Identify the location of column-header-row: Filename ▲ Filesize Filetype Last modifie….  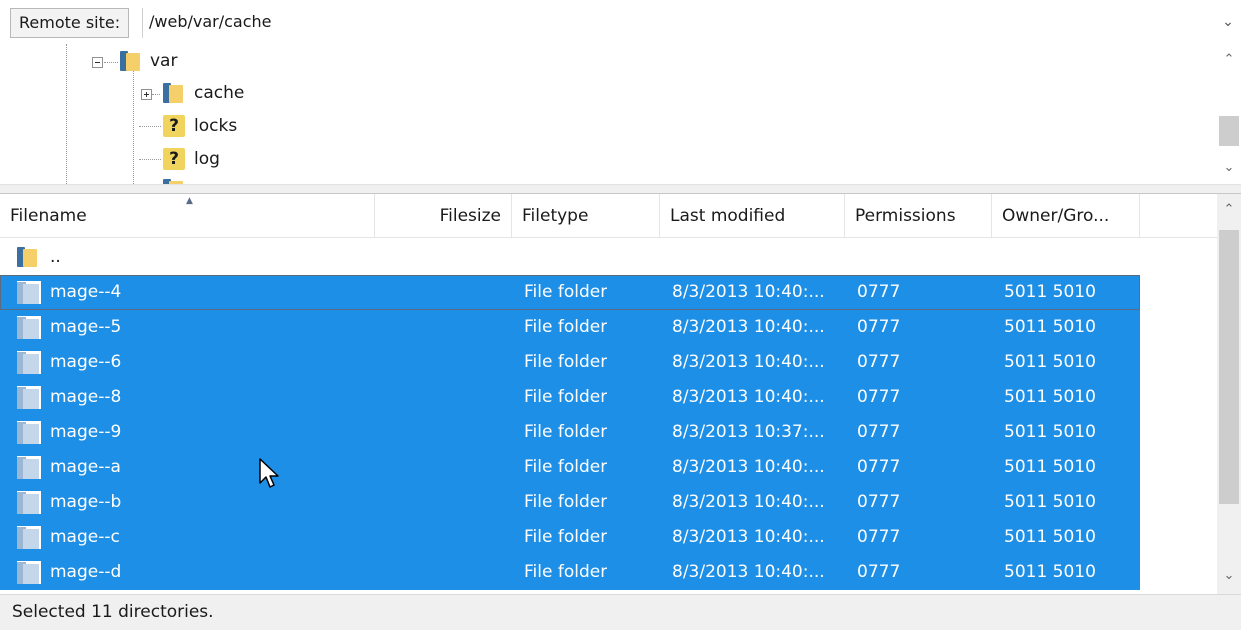
(608, 216).